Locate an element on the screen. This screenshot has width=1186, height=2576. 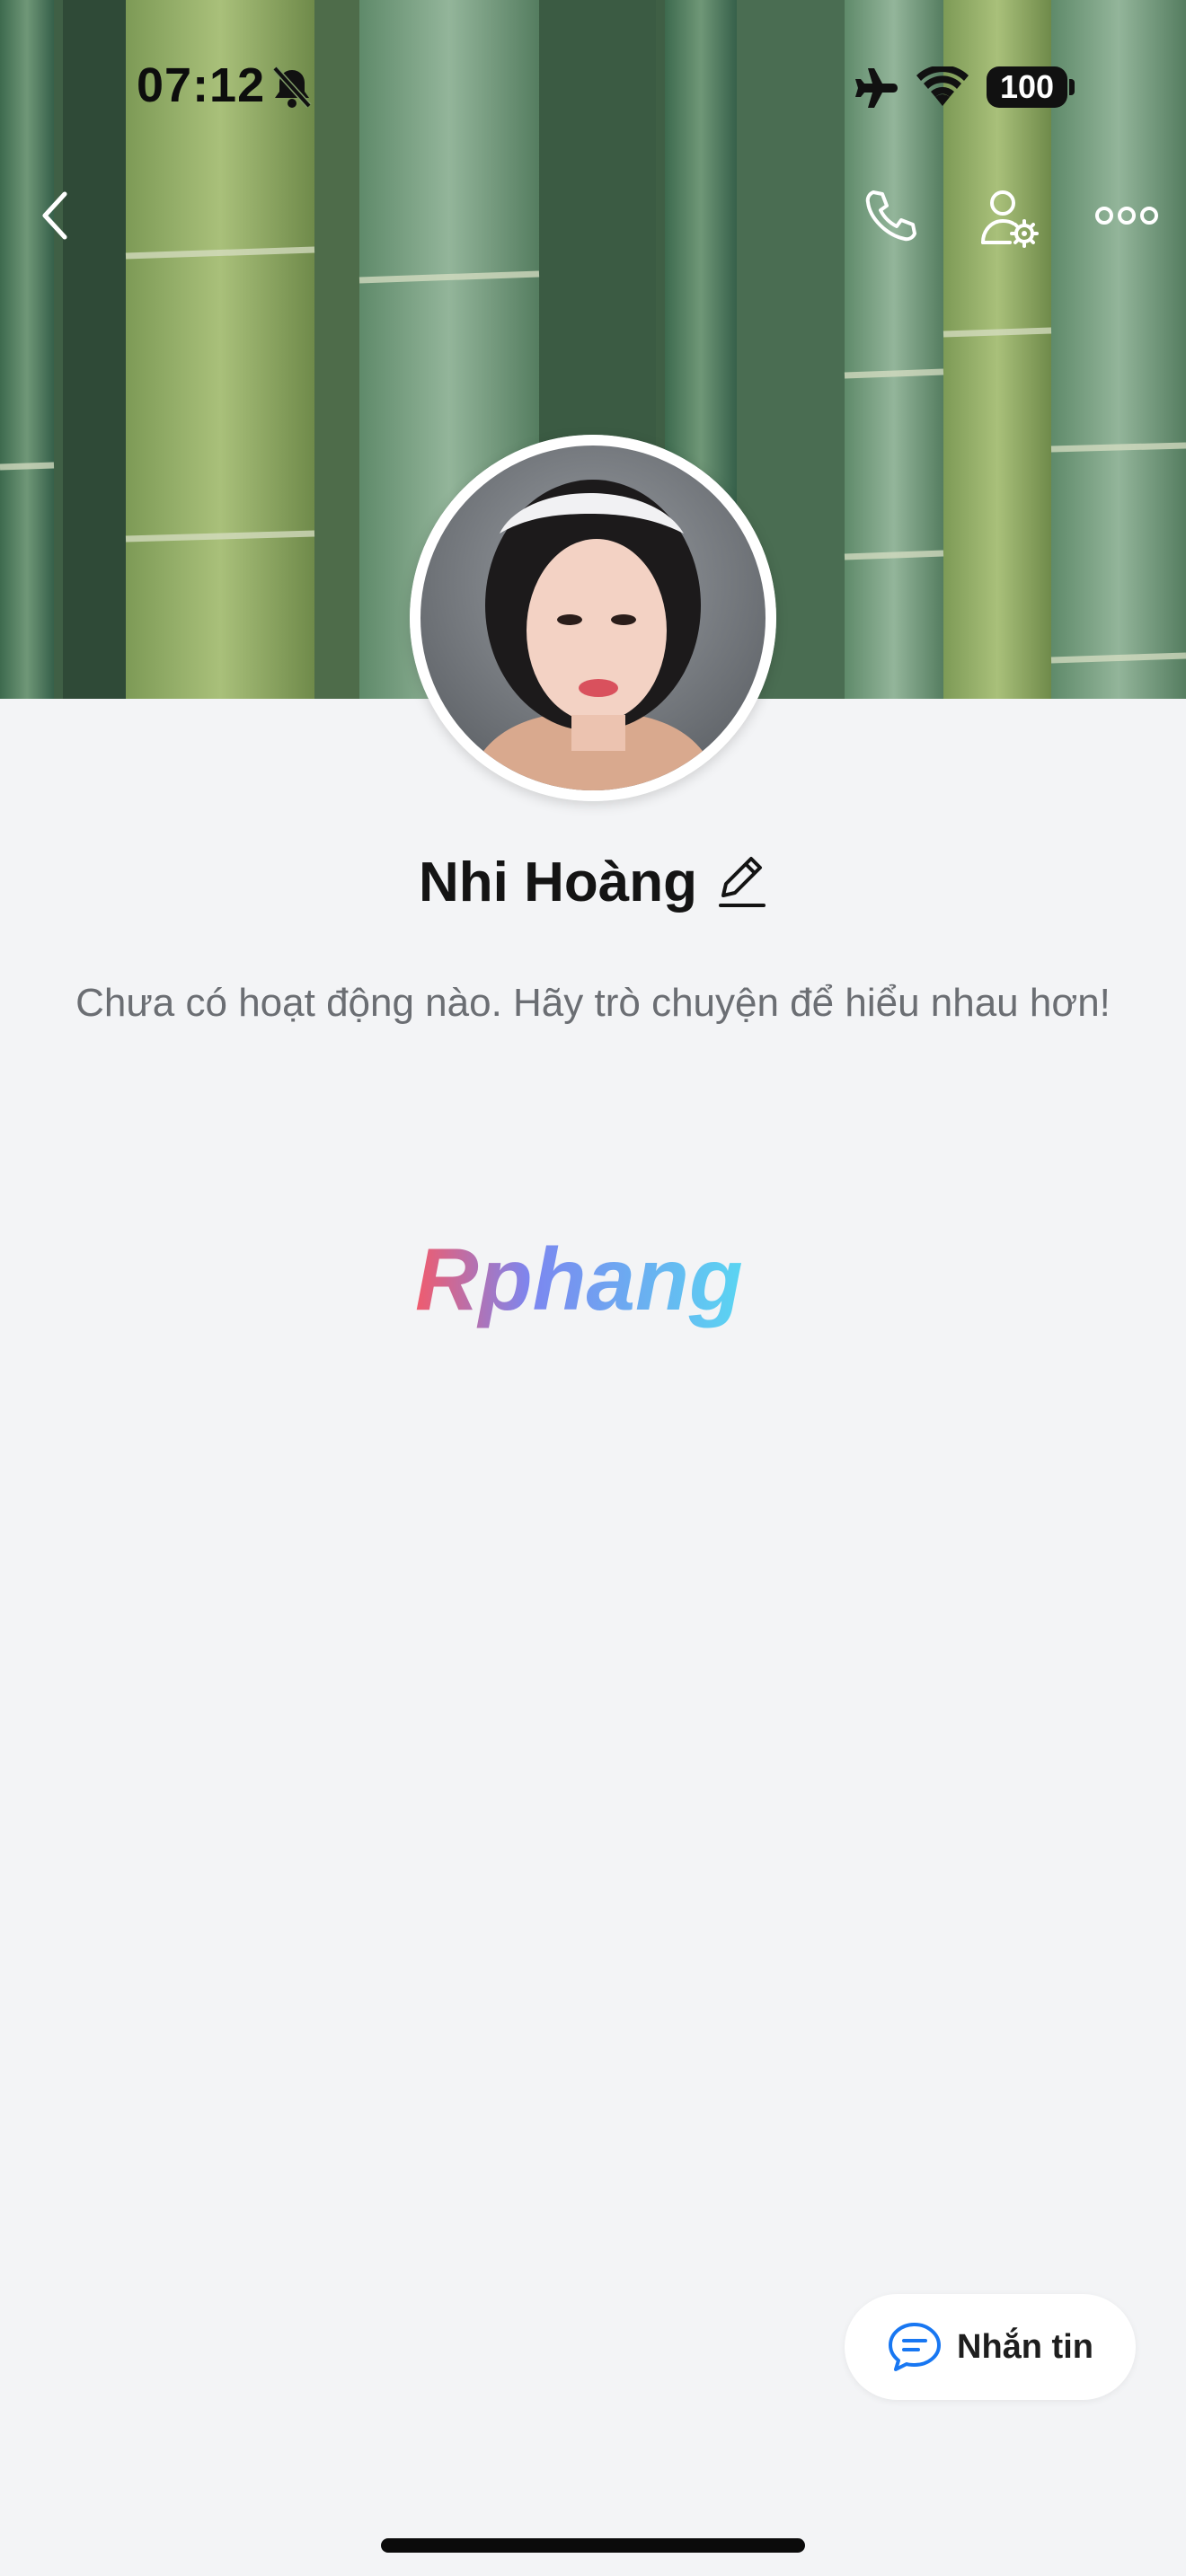
user-settings-button is located at coordinates (1009, 218).